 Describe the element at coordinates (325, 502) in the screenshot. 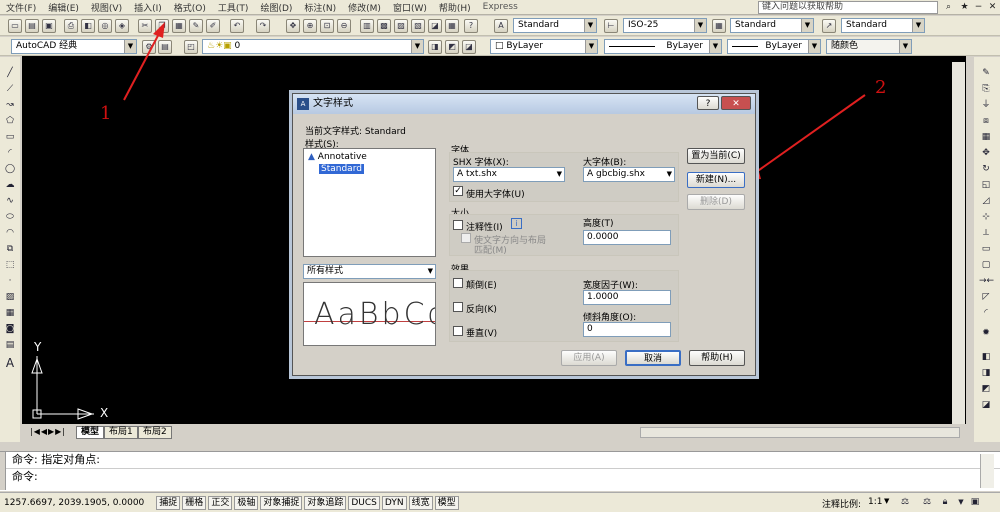

I see `toggle-otrack: 对象追踪` at that location.